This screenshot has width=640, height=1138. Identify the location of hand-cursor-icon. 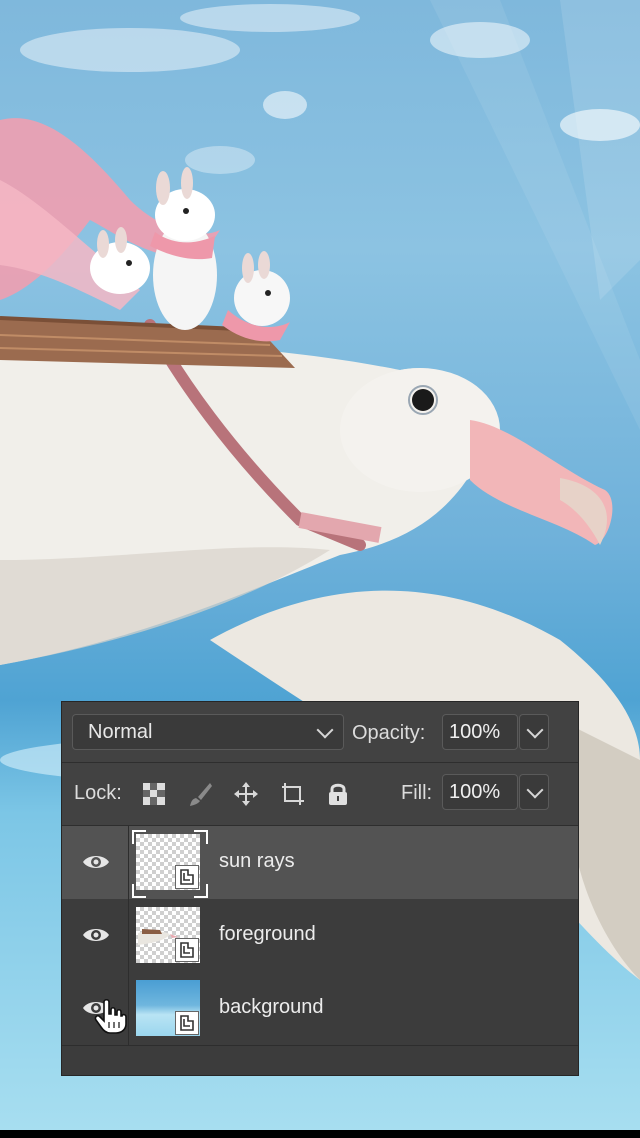
(110, 1016).